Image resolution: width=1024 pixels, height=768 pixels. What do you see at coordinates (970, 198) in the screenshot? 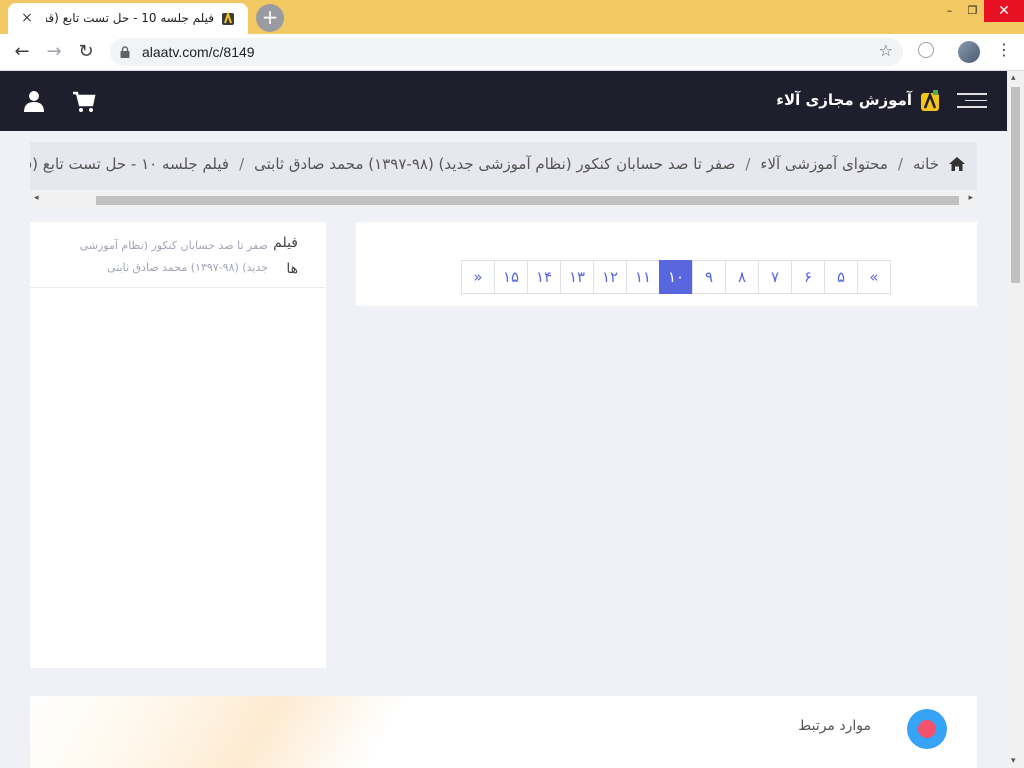
I see `scroll-right-arrow: ▸` at bounding box center [970, 198].